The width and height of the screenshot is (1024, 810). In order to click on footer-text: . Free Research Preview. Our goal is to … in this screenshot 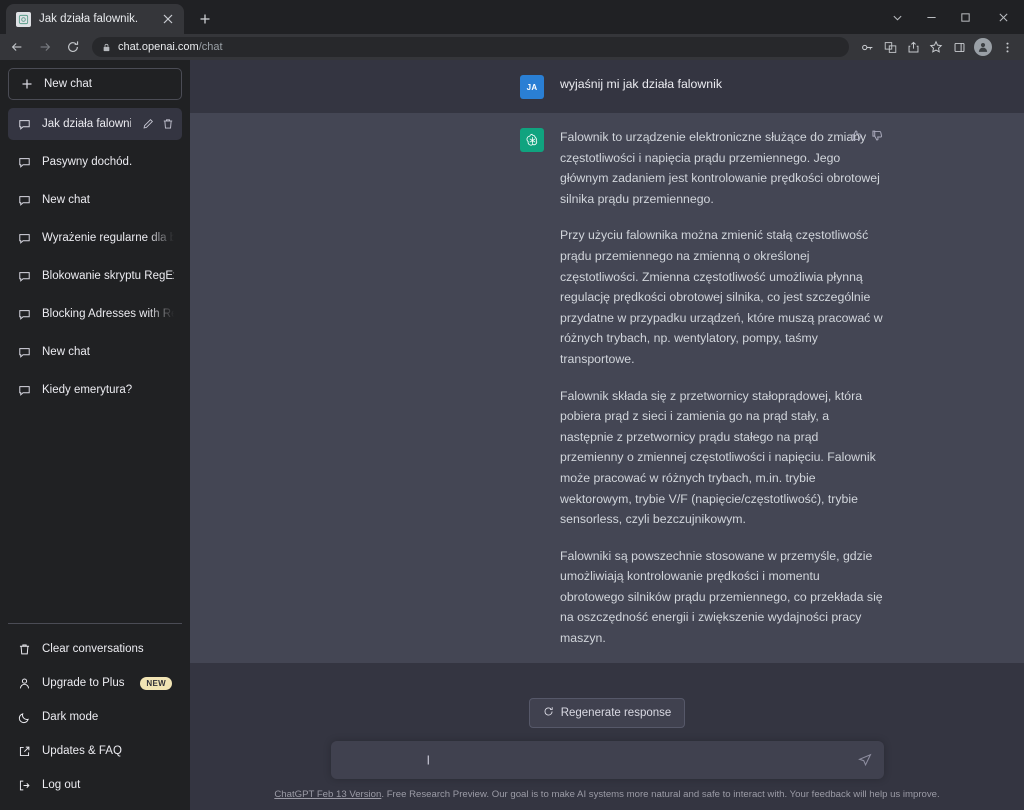, I will do `click(660, 794)`.